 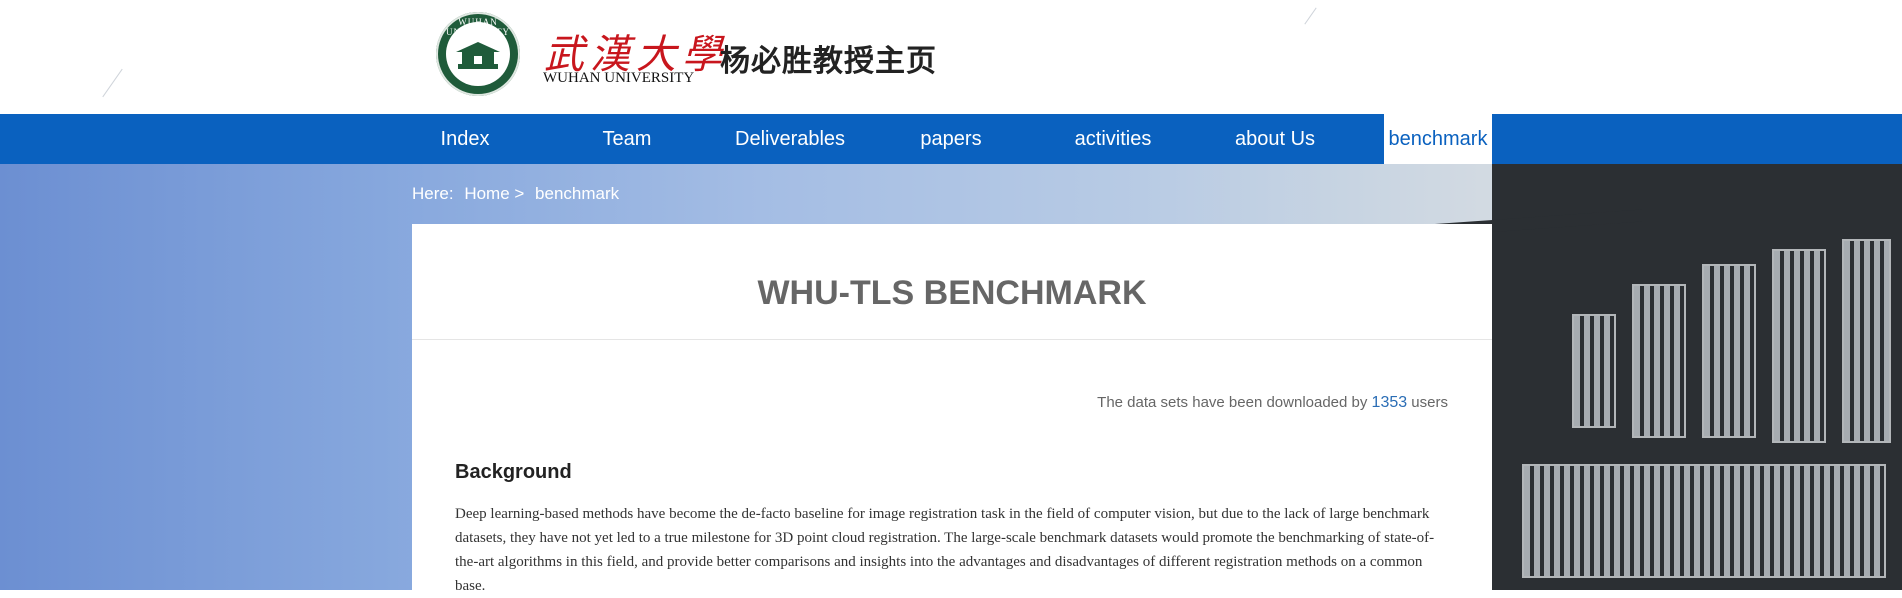 I want to click on divider, so click(x=952, y=339).